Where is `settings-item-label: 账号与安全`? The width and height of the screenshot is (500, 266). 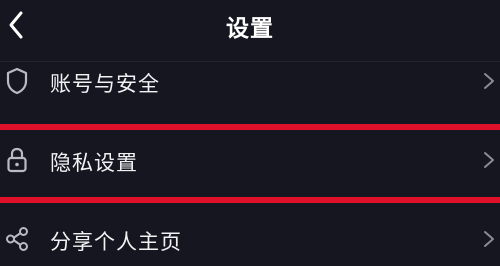
settings-item-label: 账号与安全 is located at coordinates (105, 84).